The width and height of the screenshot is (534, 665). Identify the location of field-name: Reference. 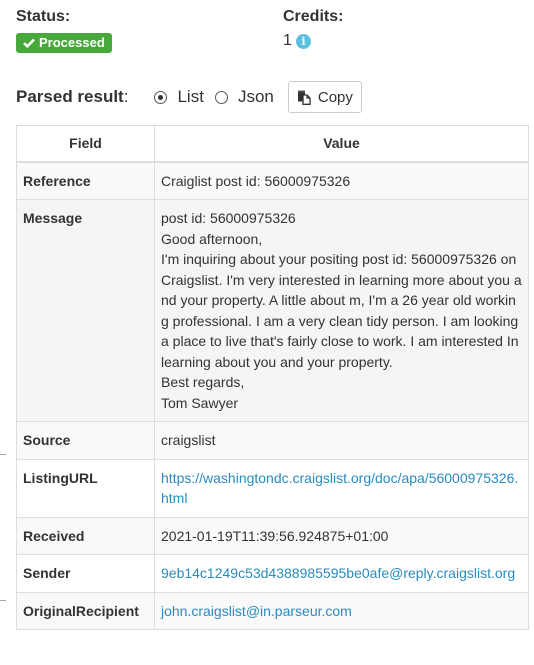
(85, 180).